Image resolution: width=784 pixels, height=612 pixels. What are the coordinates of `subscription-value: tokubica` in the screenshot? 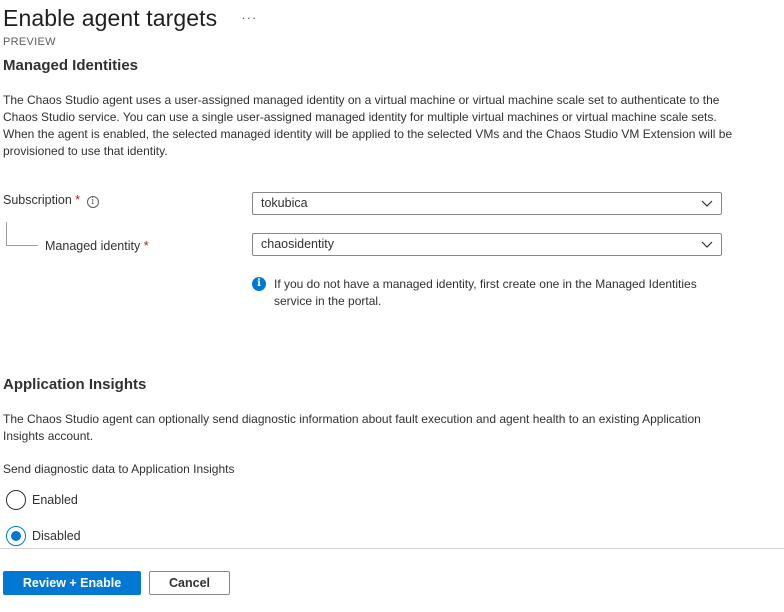 It's located at (284, 203).